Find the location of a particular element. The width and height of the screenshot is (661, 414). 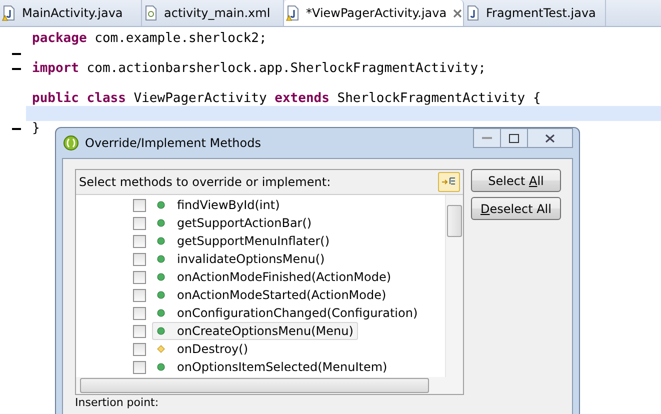

vertical-scrollbar is located at coordinates (454, 286).